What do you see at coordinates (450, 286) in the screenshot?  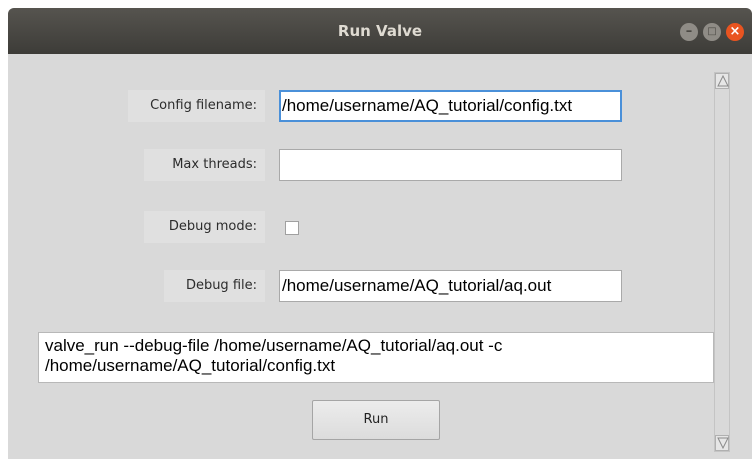 I see `debug-file-input: /home/username/AQ_tutorial/aq.out` at bounding box center [450, 286].